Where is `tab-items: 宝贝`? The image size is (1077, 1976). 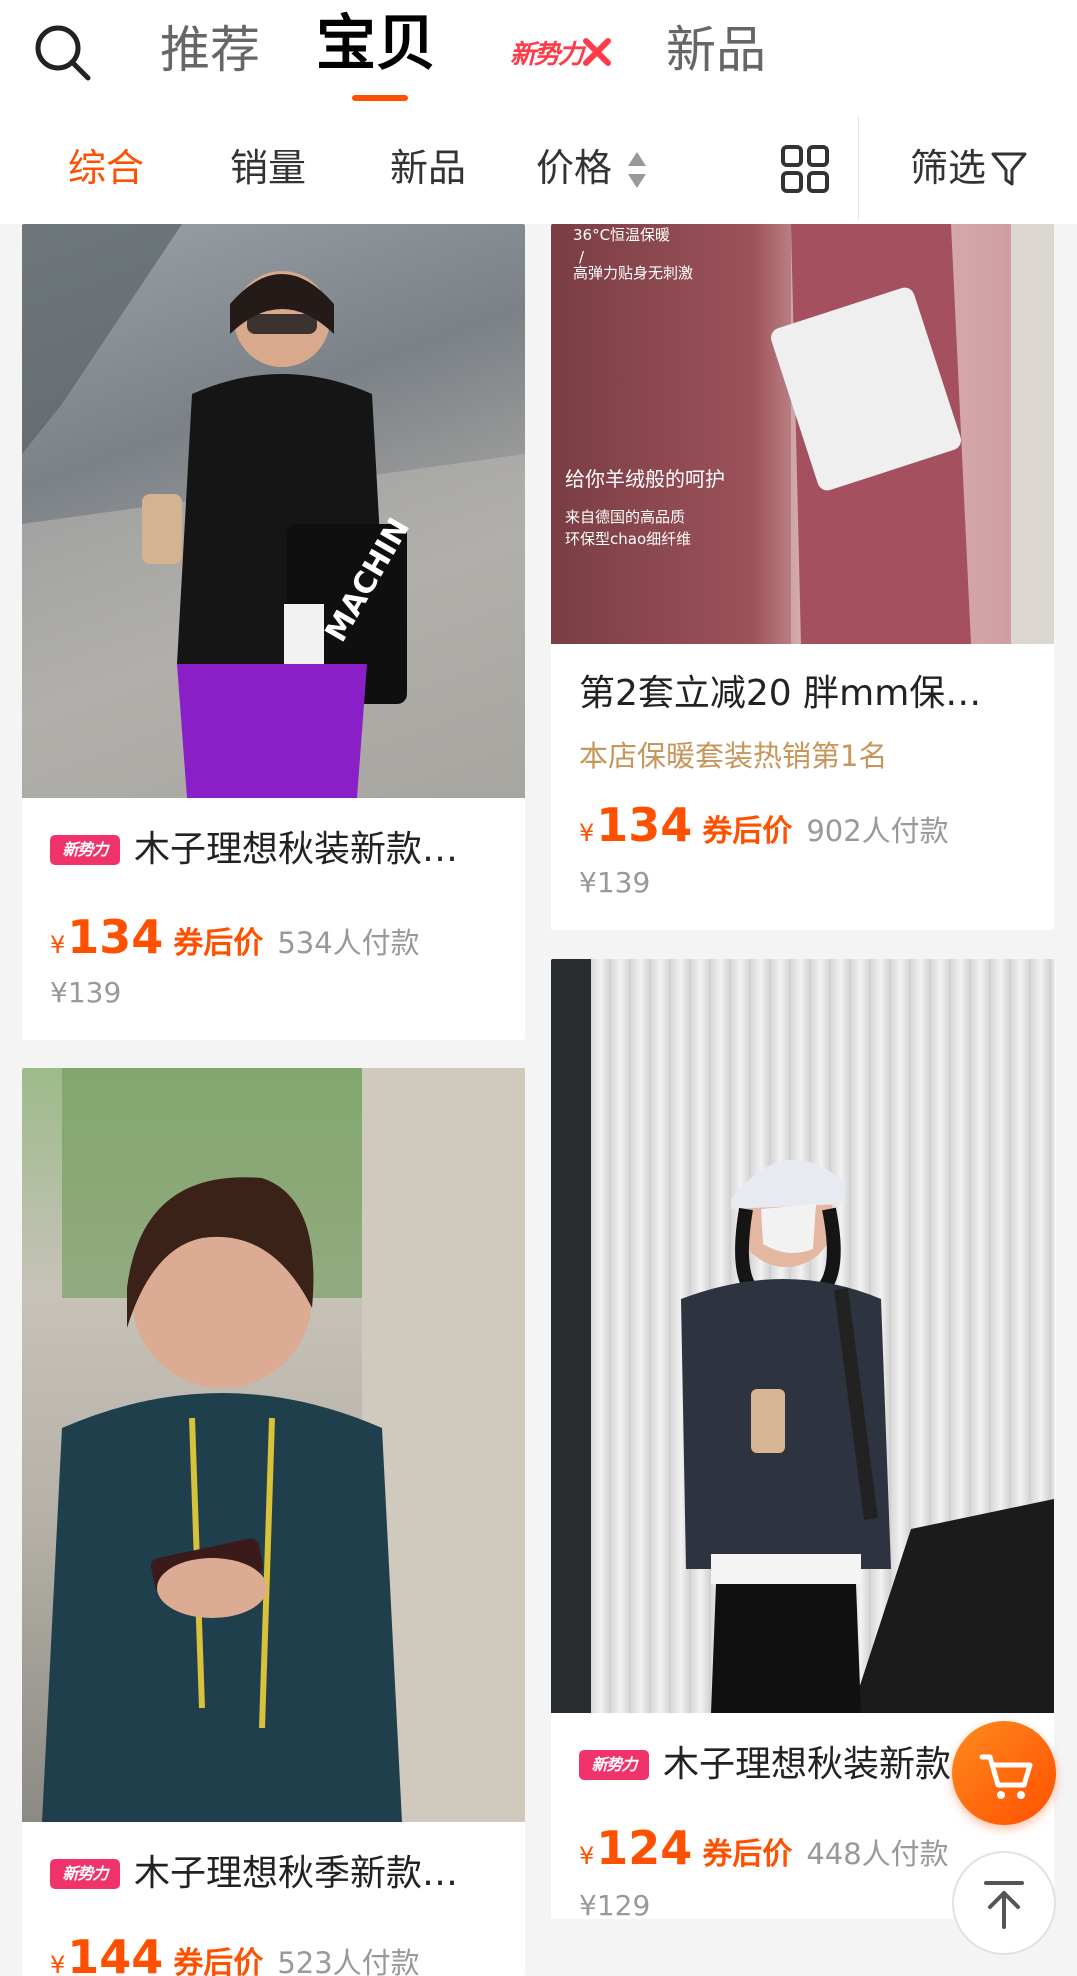
tab-items: 宝贝 is located at coordinates (376, 44).